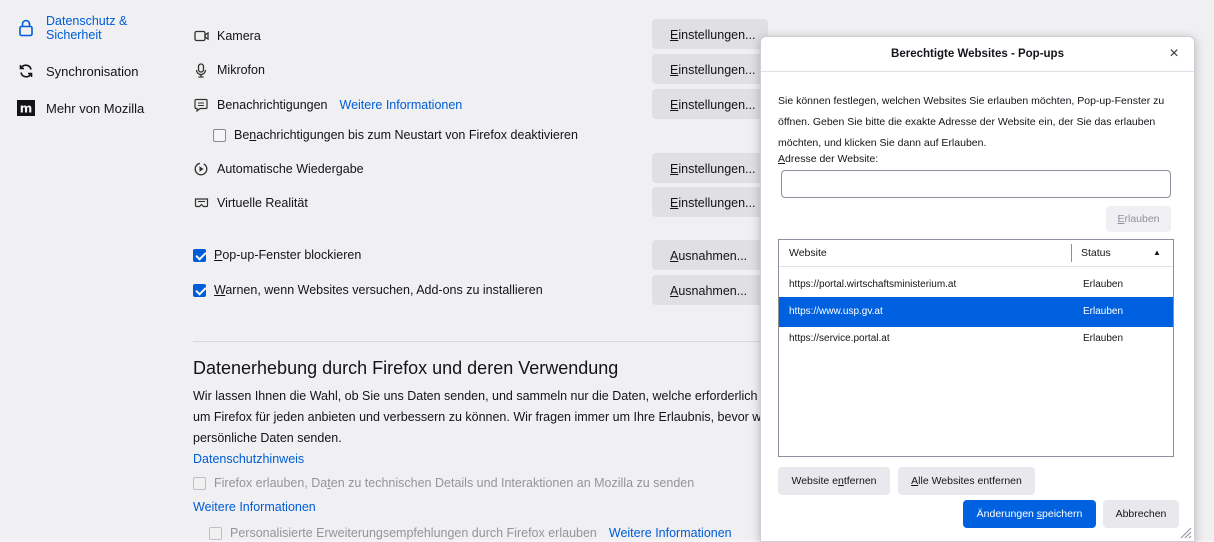  I want to click on sidebar-item-label: Mehr von Mozilla, so click(95, 108).